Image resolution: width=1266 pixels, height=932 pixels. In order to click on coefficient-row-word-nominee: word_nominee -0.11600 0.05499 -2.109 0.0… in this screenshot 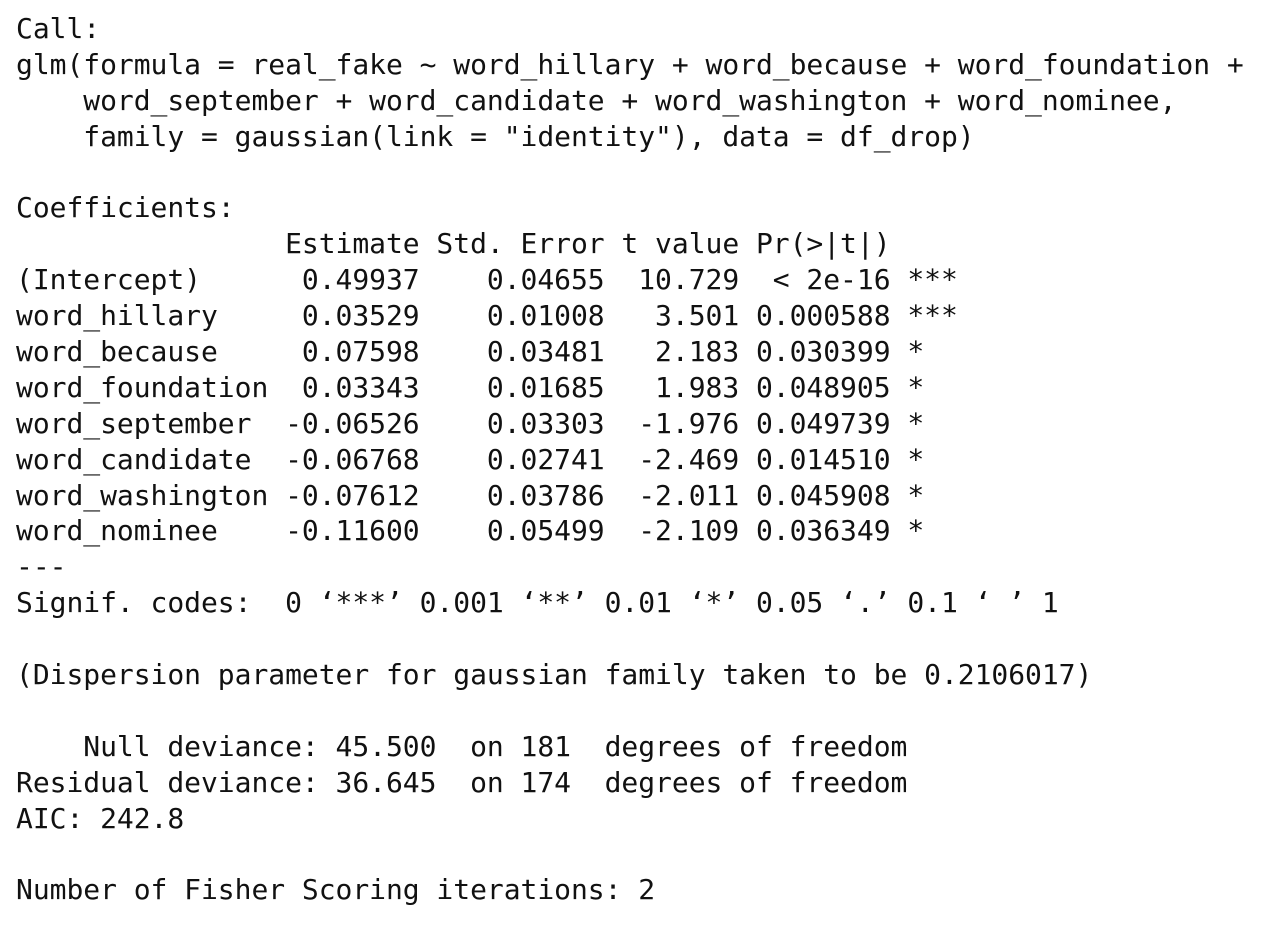, I will do `click(487, 531)`.